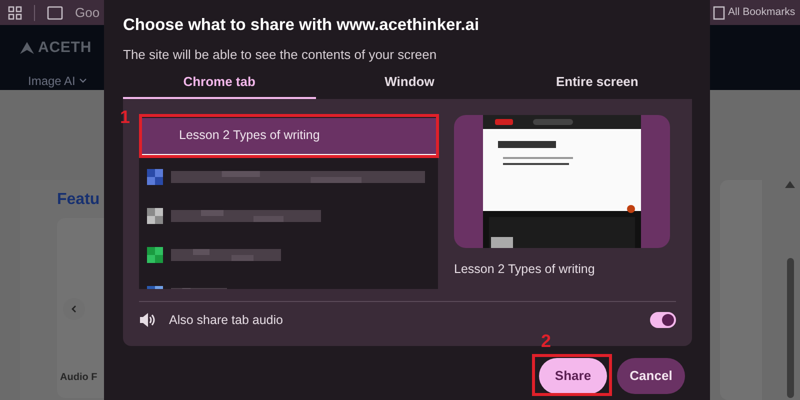 Image resolution: width=800 pixels, height=400 pixels. What do you see at coordinates (573, 376) in the screenshot?
I see `share-button: Share` at bounding box center [573, 376].